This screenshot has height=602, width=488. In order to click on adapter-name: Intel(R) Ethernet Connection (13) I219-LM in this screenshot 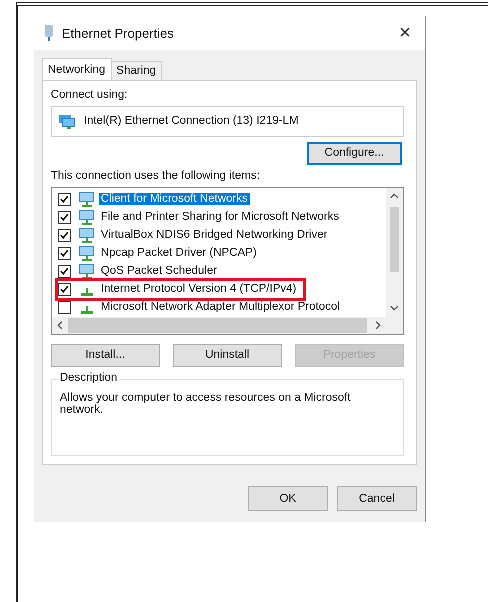, I will do `click(191, 121)`.